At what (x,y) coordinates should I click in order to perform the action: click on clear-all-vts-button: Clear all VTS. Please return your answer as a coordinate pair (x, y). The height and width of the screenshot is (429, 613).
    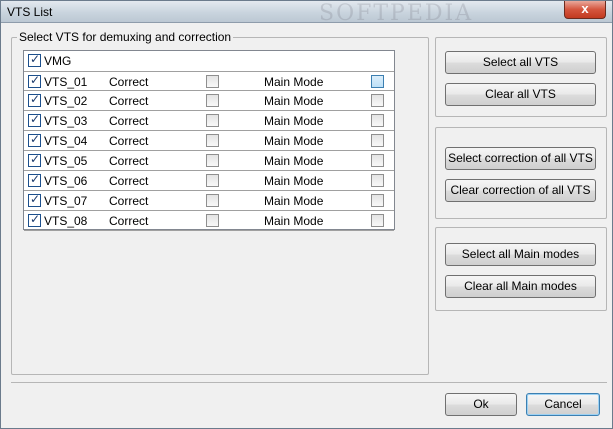
    Looking at the image, I should click on (520, 94).